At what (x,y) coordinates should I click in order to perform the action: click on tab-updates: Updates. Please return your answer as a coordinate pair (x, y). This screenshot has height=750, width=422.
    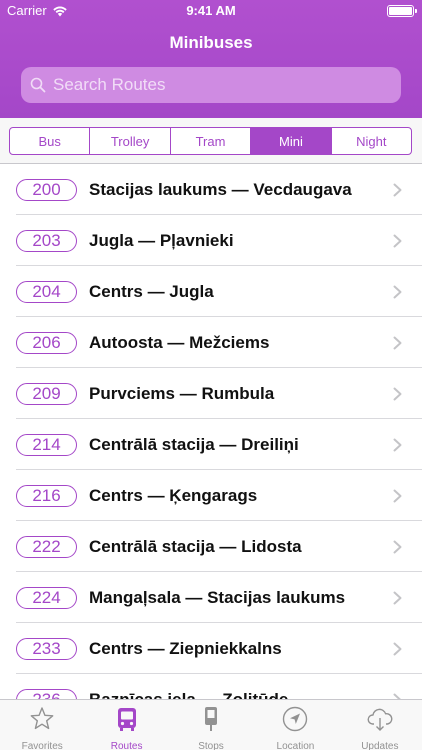
    Looking at the image, I should click on (380, 725).